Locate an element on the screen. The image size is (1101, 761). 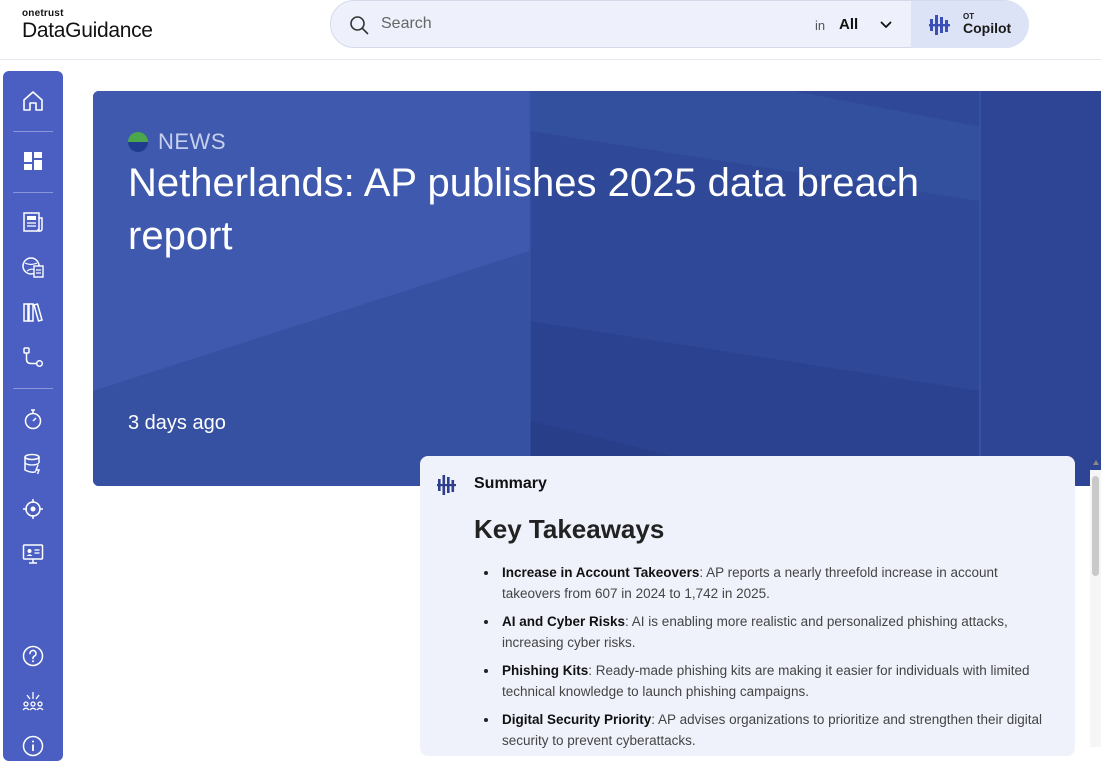
dashboard-icon is located at coordinates (33, 161).